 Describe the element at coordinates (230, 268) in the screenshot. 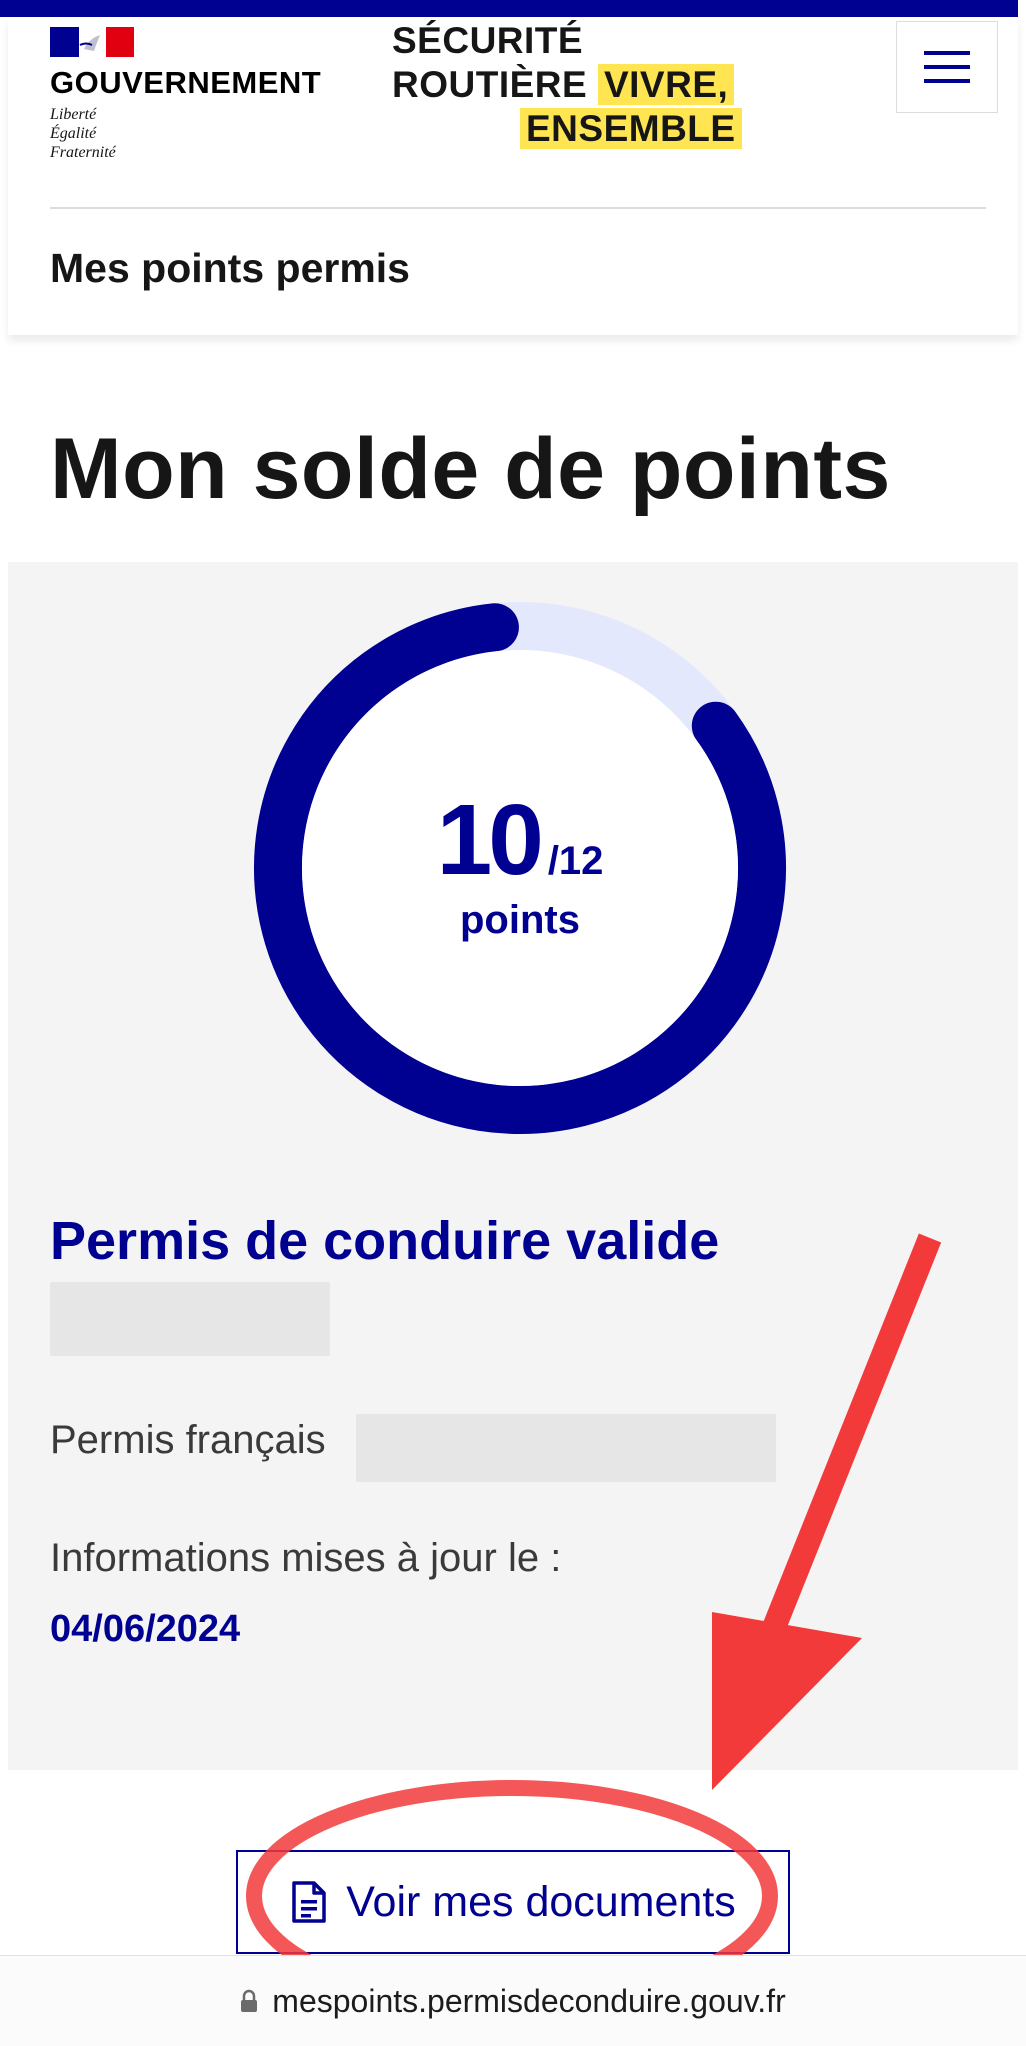

I see `service-name: Mes points permis` at that location.